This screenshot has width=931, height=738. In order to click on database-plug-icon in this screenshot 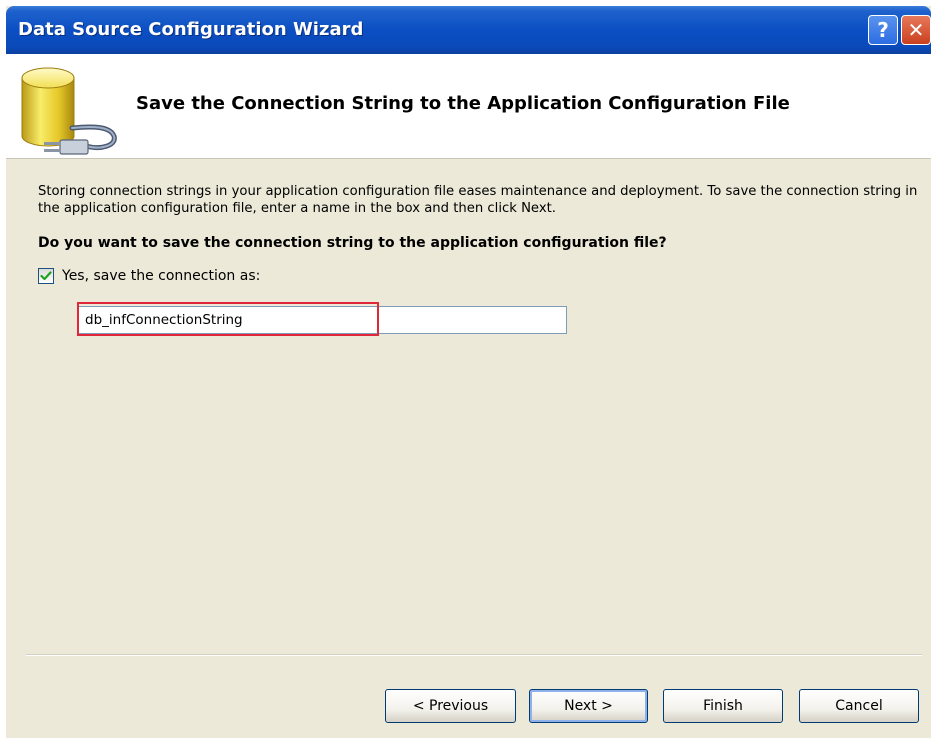, I will do `click(69, 111)`.